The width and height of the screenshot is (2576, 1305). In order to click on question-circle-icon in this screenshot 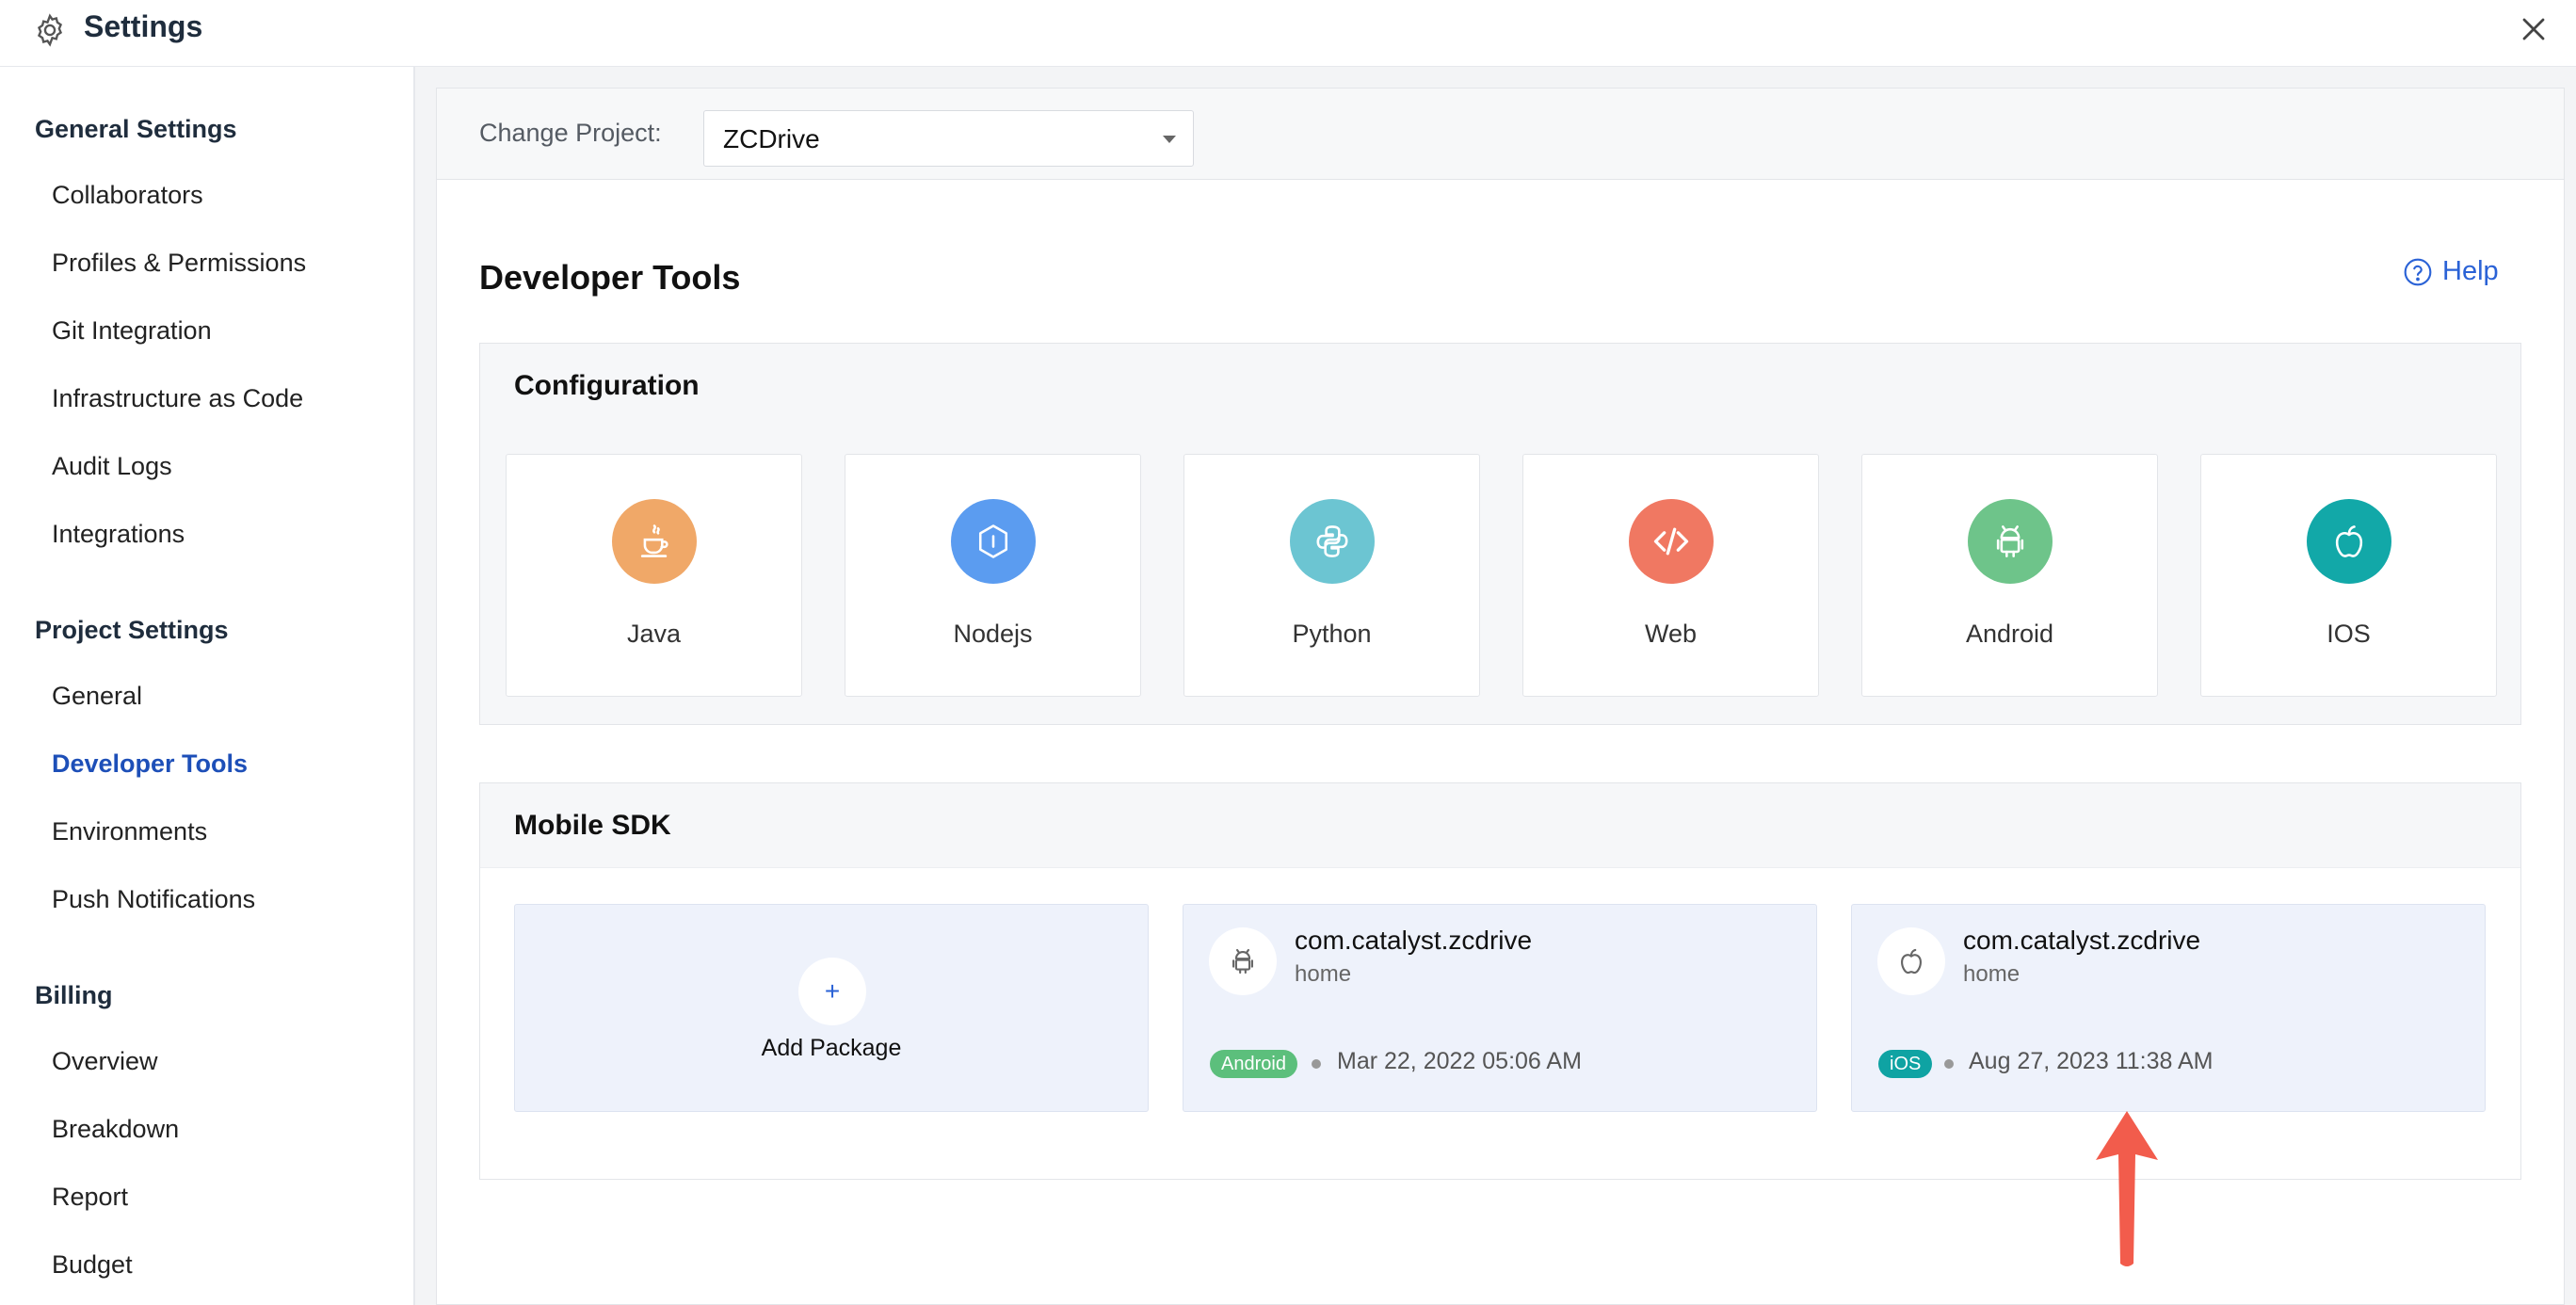, I will do `click(2418, 271)`.